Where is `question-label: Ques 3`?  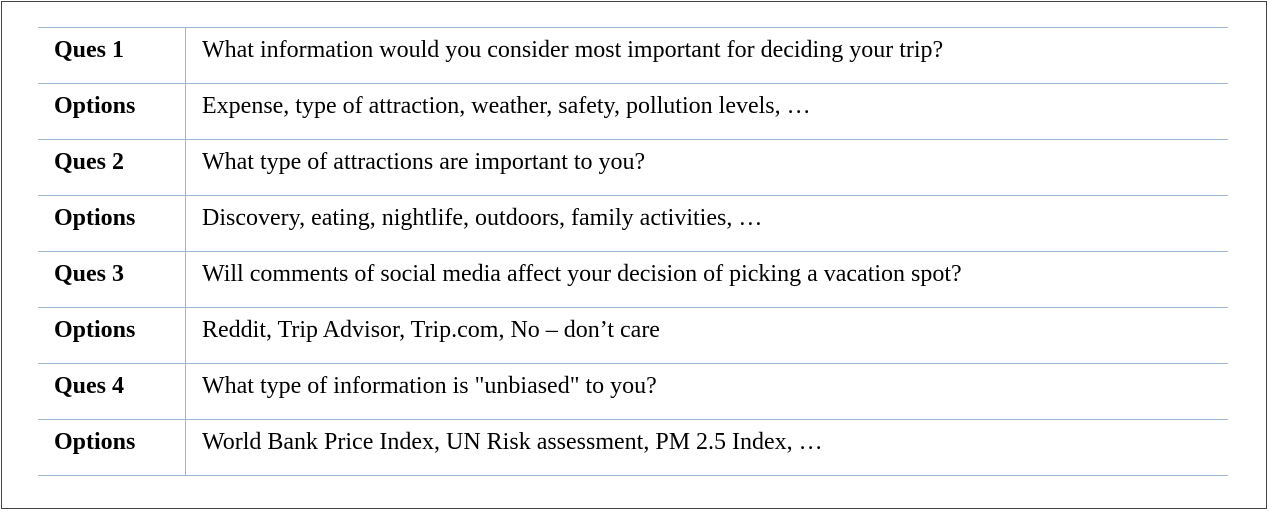 question-label: Ques 3 is located at coordinates (112, 279).